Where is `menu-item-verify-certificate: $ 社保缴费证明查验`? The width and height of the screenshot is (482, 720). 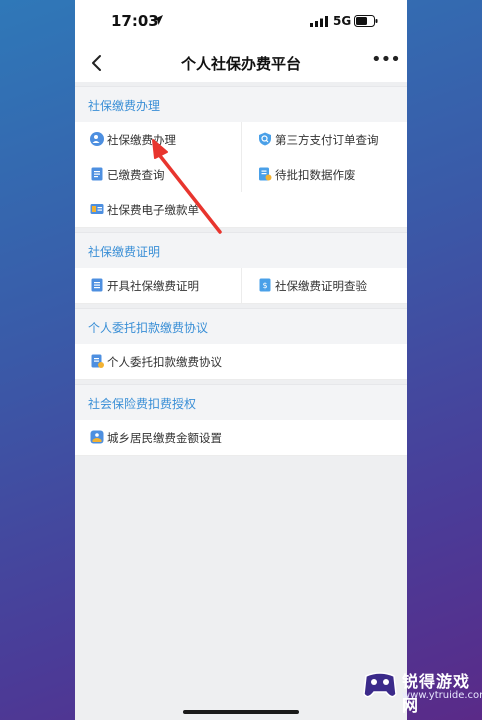 menu-item-verify-certificate: $ 社保缴费证明查验 is located at coordinates (324, 285).